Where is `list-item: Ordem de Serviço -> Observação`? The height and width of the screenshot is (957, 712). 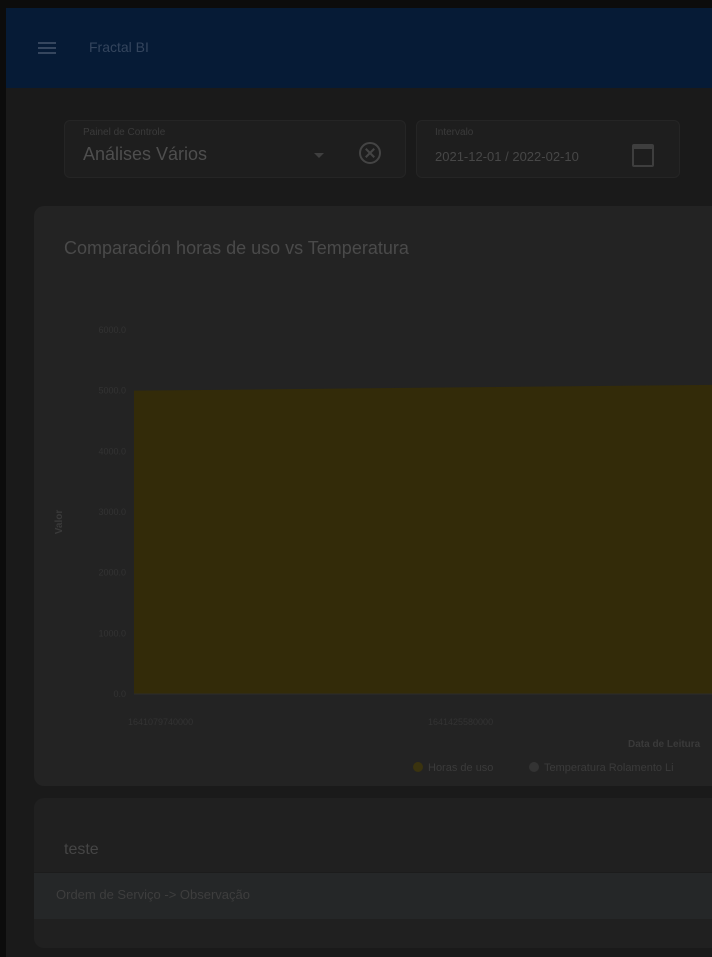
list-item: Ordem de Serviço -> Observação is located at coordinates (373, 895).